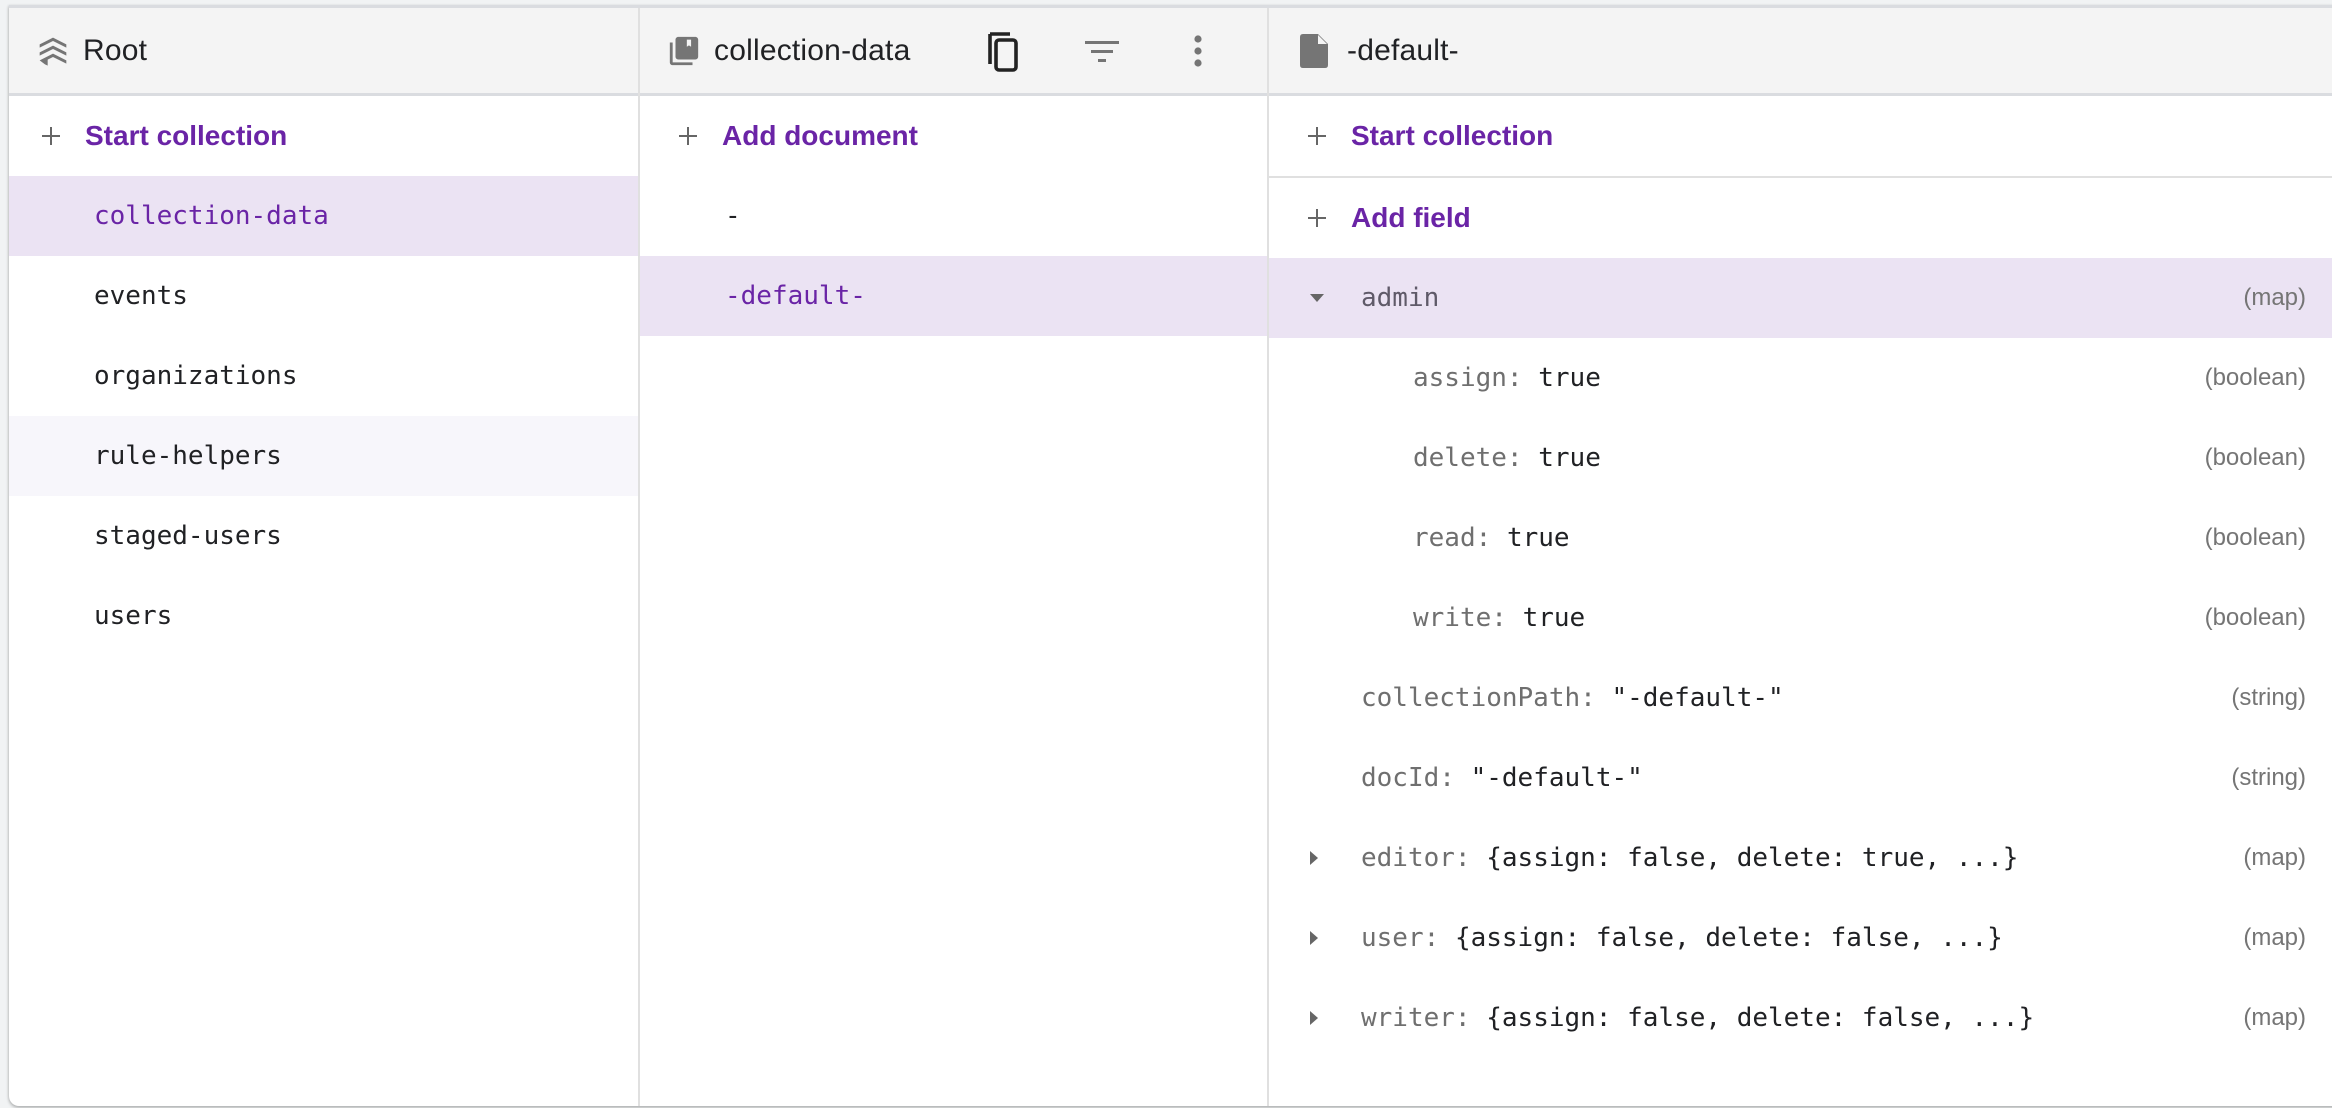 The height and width of the screenshot is (1108, 2332). What do you see at coordinates (1102, 51) in the screenshot?
I see `filter-icon` at bounding box center [1102, 51].